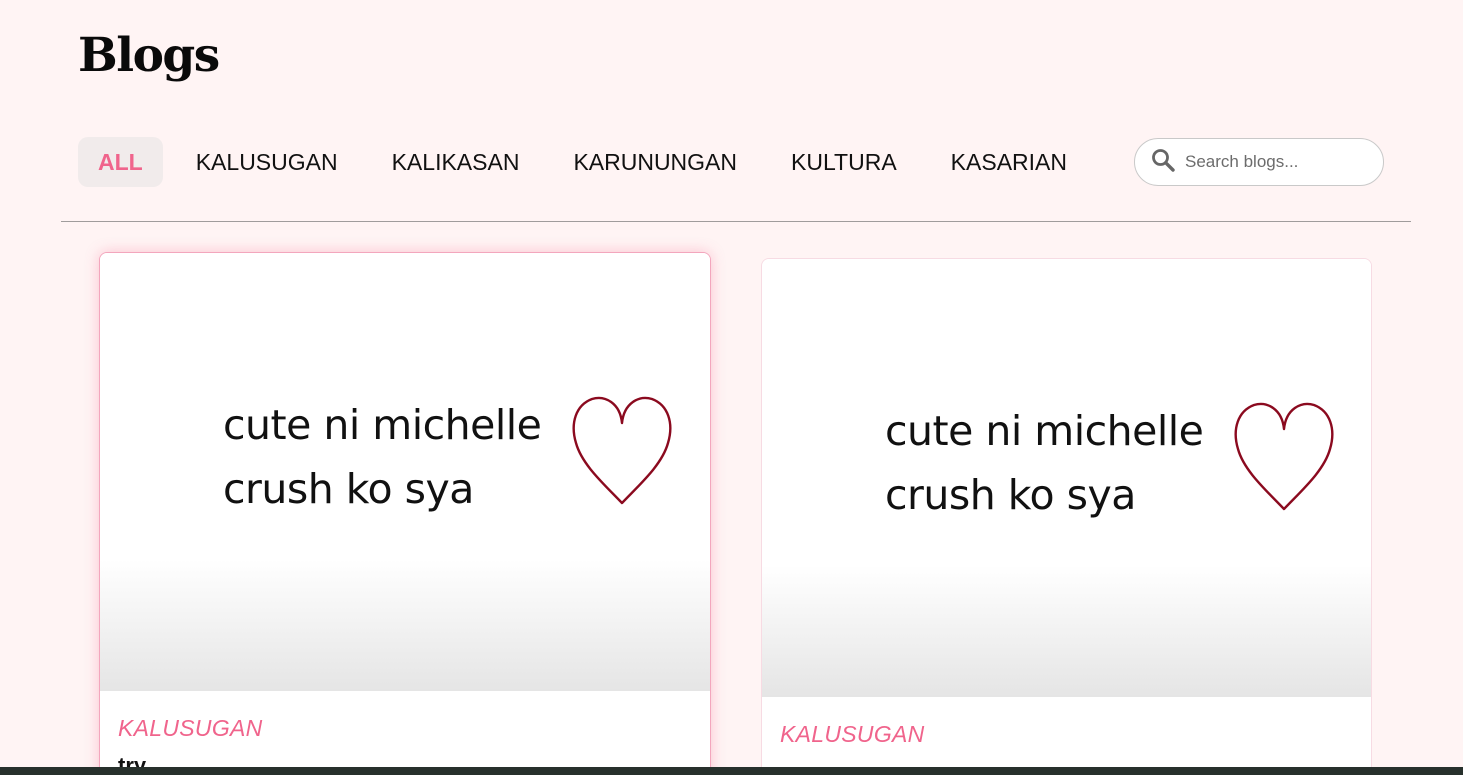 The image size is (1463, 775). Describe the element at coordinates (655, 162) in the screenshot. I see `tab-karunungan: KARUNUNGAN` at that location.